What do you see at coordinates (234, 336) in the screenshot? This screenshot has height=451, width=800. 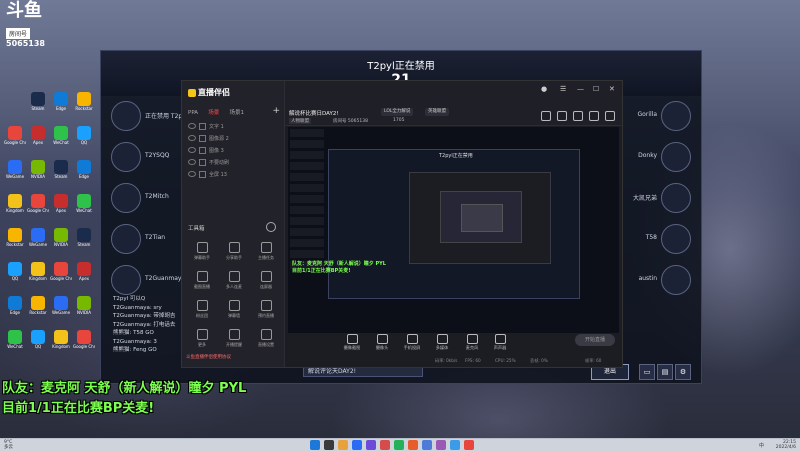 I see `tool-button: 开播提醒` at bounding box center [234, 336].